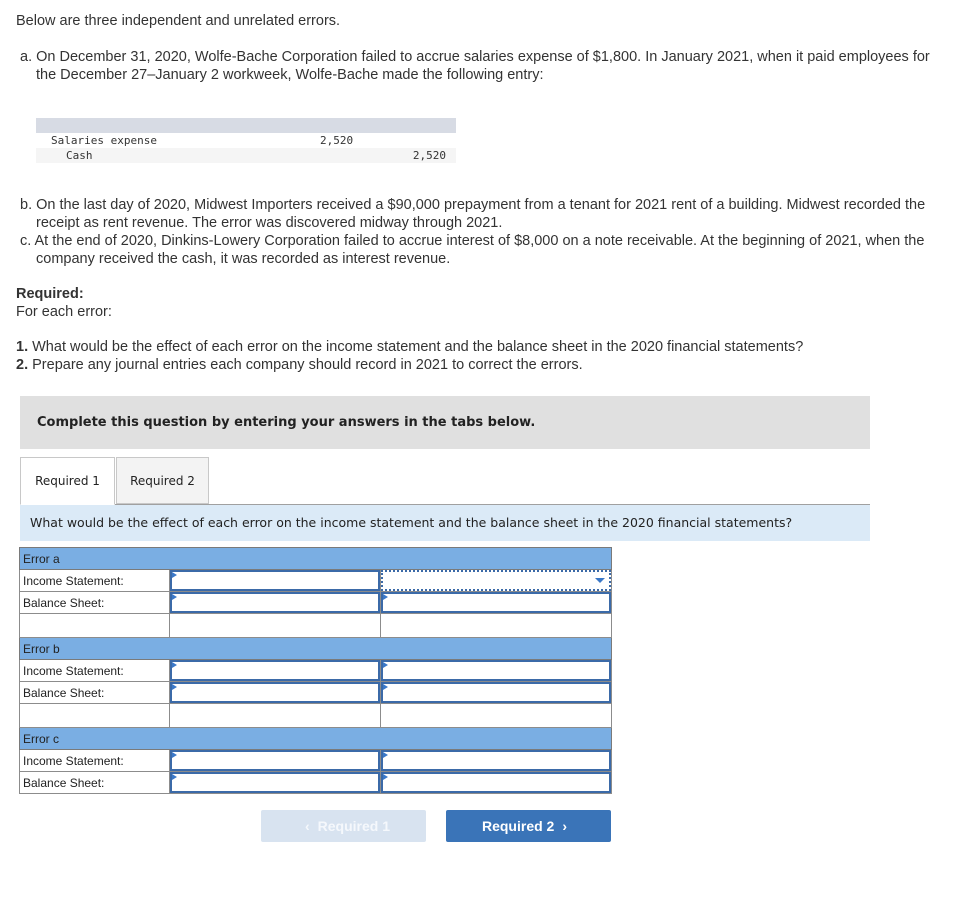 This screenshot has height=899, width=973. Describe the element at coordinates (50, 294) in the screenshot. I see `required-heading: Required:` at that location.